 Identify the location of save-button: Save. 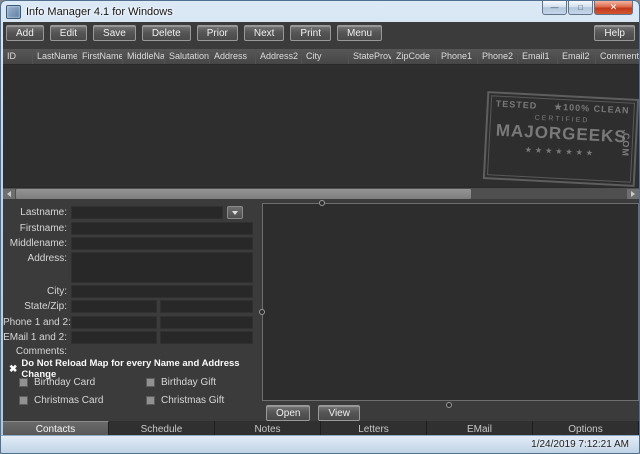
(114, 33).